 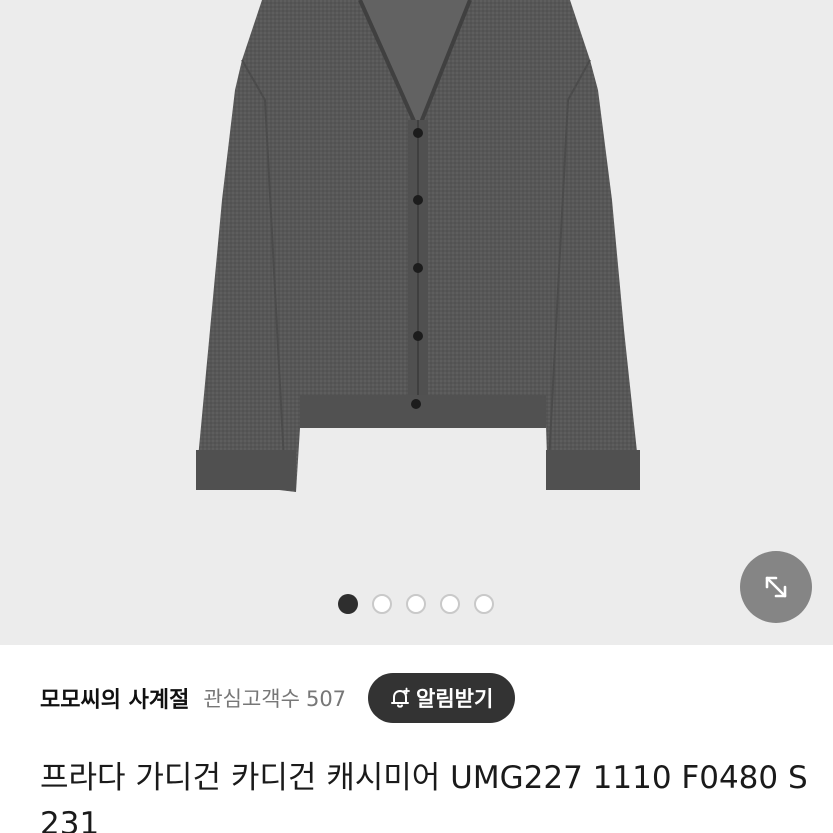 I want to click on notify-label: 알림받기, so click(x=455, y=699).